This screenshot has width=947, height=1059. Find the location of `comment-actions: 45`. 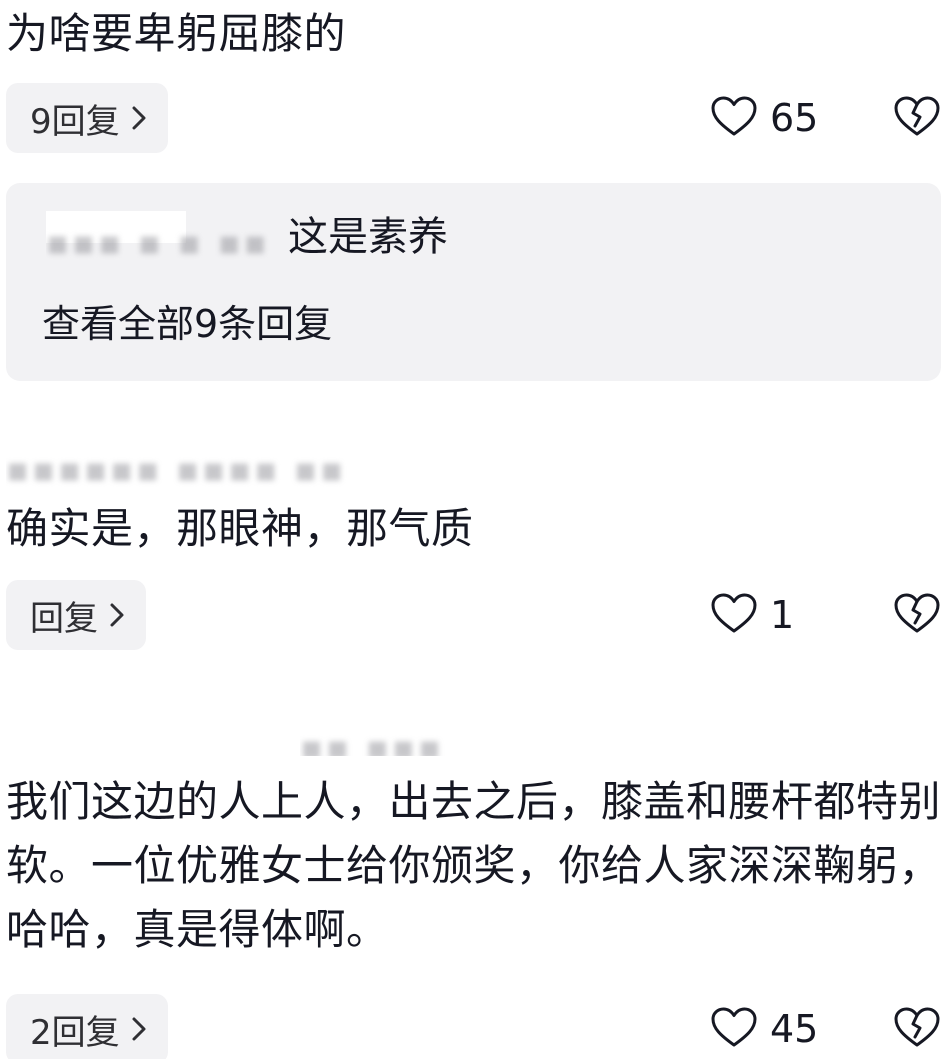

comment-actions: 45 is located at coordinates (828, 1026).